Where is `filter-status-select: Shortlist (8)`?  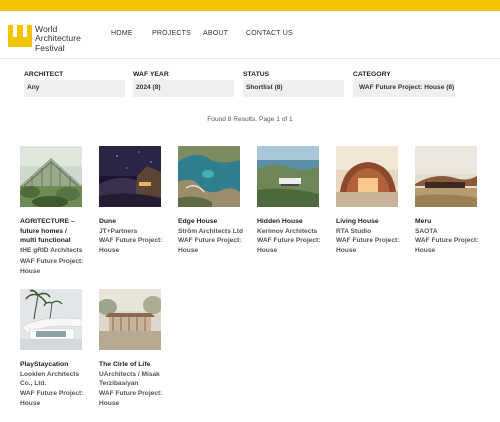
filter-status-select: Shortlist (8) is located at coordinates (293, 88).